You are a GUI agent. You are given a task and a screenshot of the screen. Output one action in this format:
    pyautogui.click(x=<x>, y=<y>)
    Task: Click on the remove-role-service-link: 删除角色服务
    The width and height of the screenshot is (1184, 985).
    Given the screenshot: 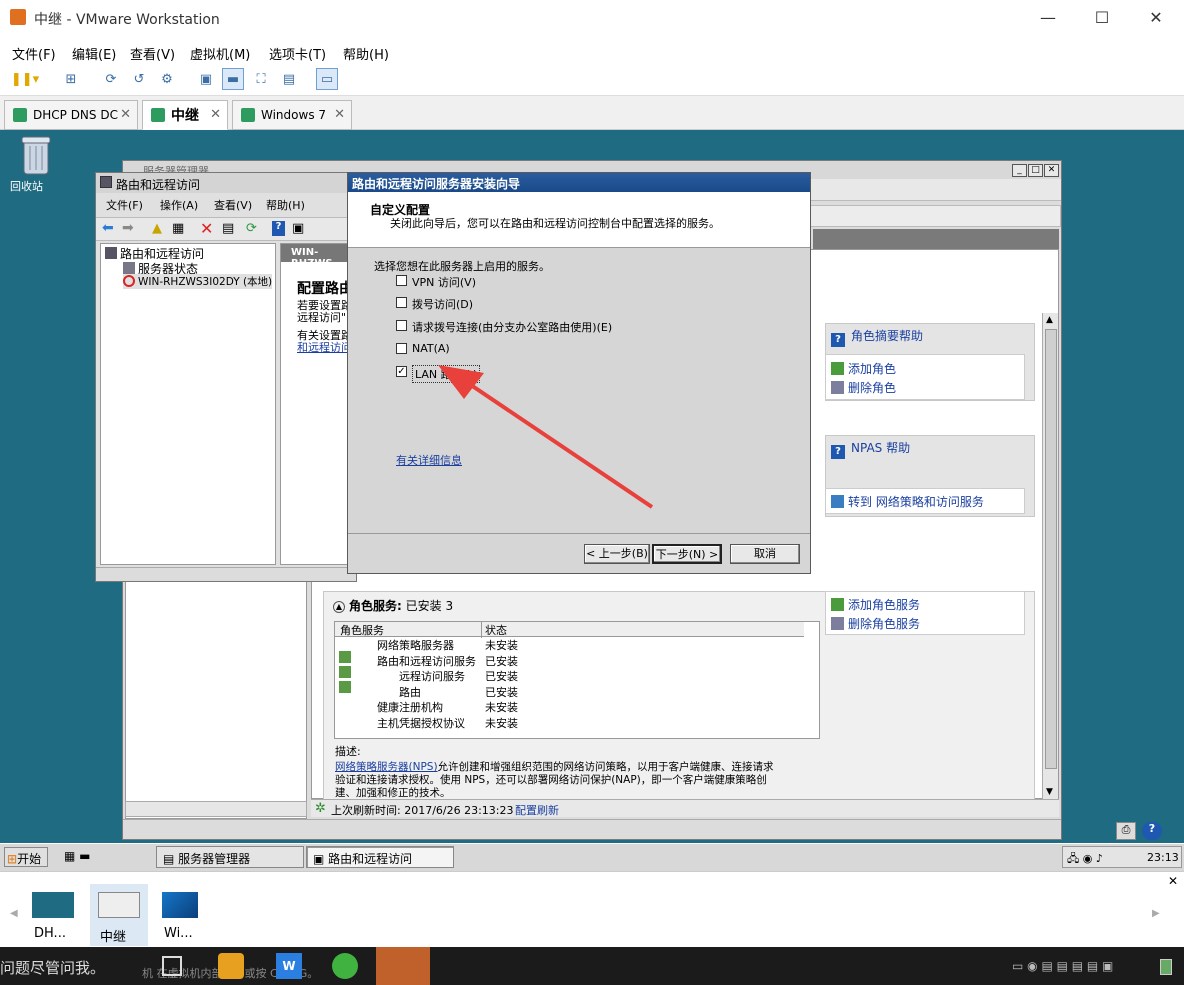 What is the action you would take?
    pyautogui.click(x=875, y=623)
    